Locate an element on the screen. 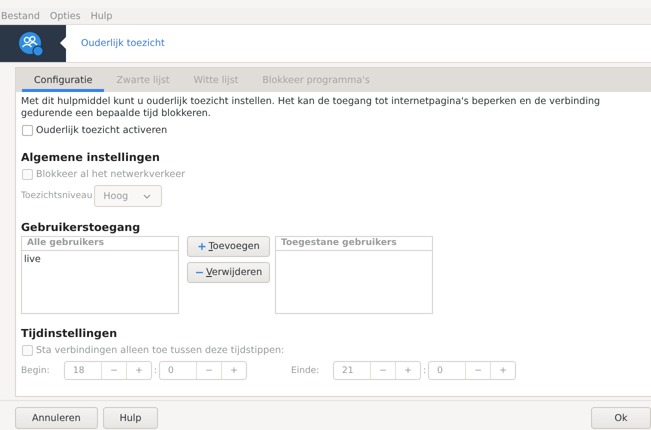  activate-checkbox: Ouderlijk toezicht activeren is located at coordinates (334, 130).